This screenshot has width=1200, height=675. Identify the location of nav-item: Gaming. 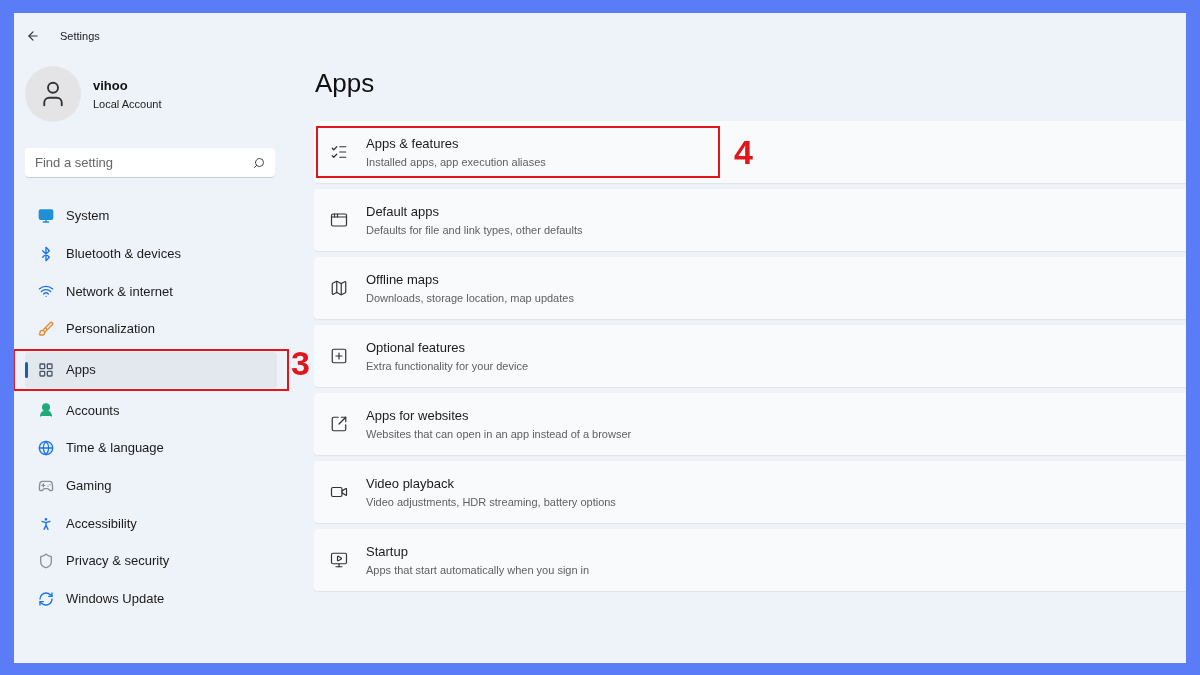
(151, 485).